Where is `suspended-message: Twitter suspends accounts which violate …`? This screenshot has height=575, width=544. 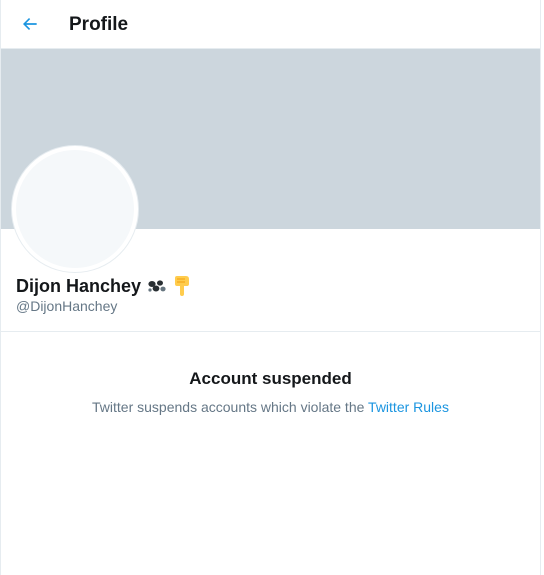 suspended-message: Twitter suspends accounts which violate … is located at coordinates (270, 407).